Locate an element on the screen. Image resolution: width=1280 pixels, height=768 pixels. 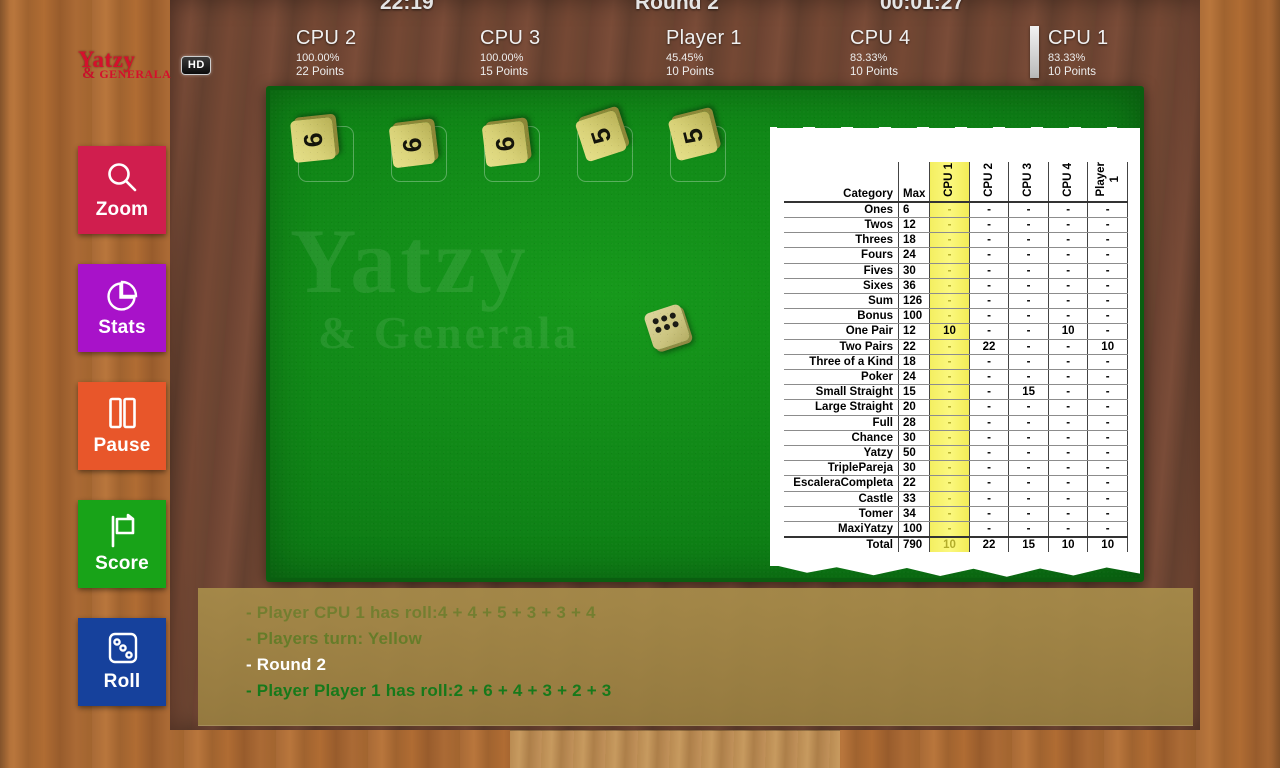
scorecard-row: Castle 33- - - - - is located at coordinates (956, 499).